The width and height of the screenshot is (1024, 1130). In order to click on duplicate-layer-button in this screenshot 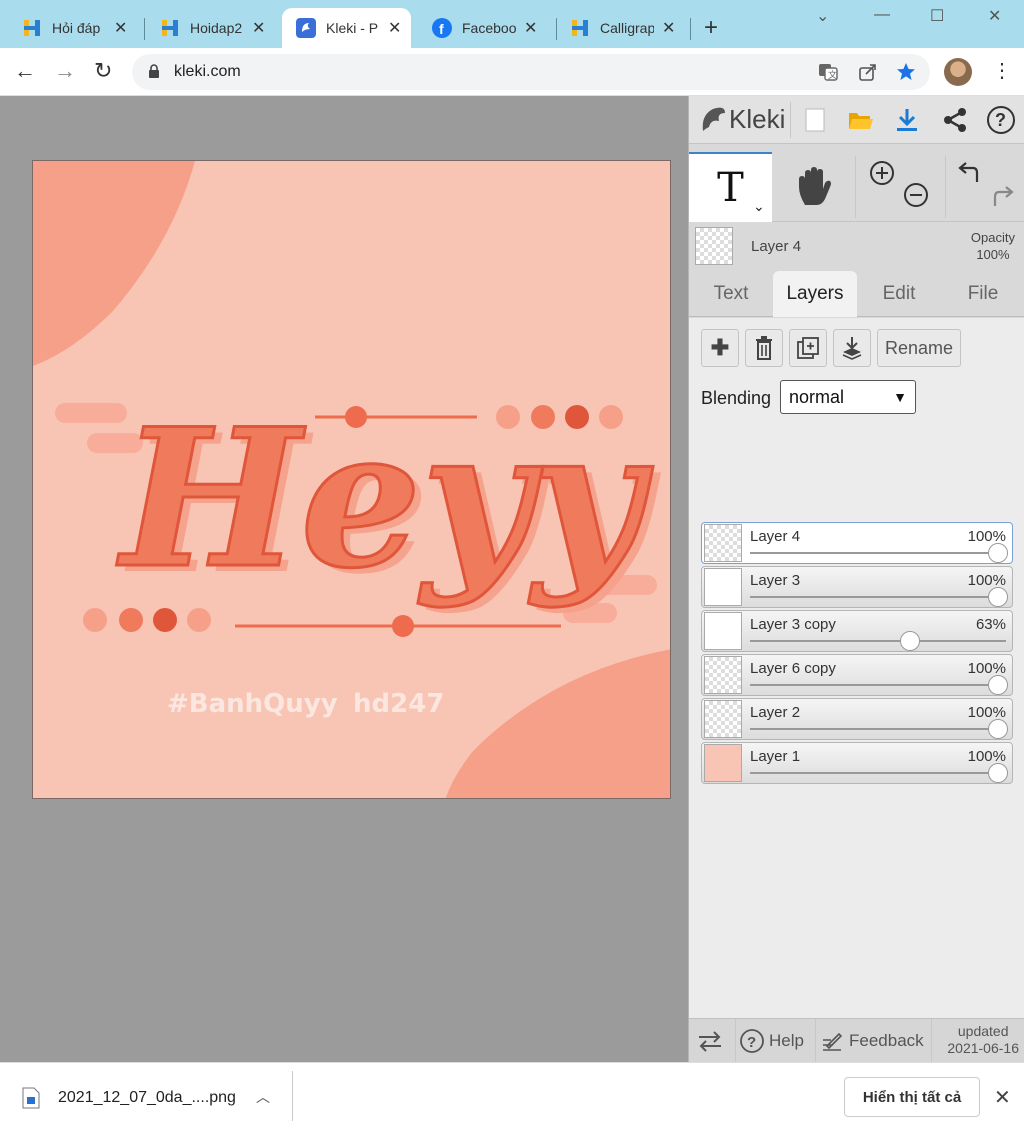, I will do `click(808, 348)`.